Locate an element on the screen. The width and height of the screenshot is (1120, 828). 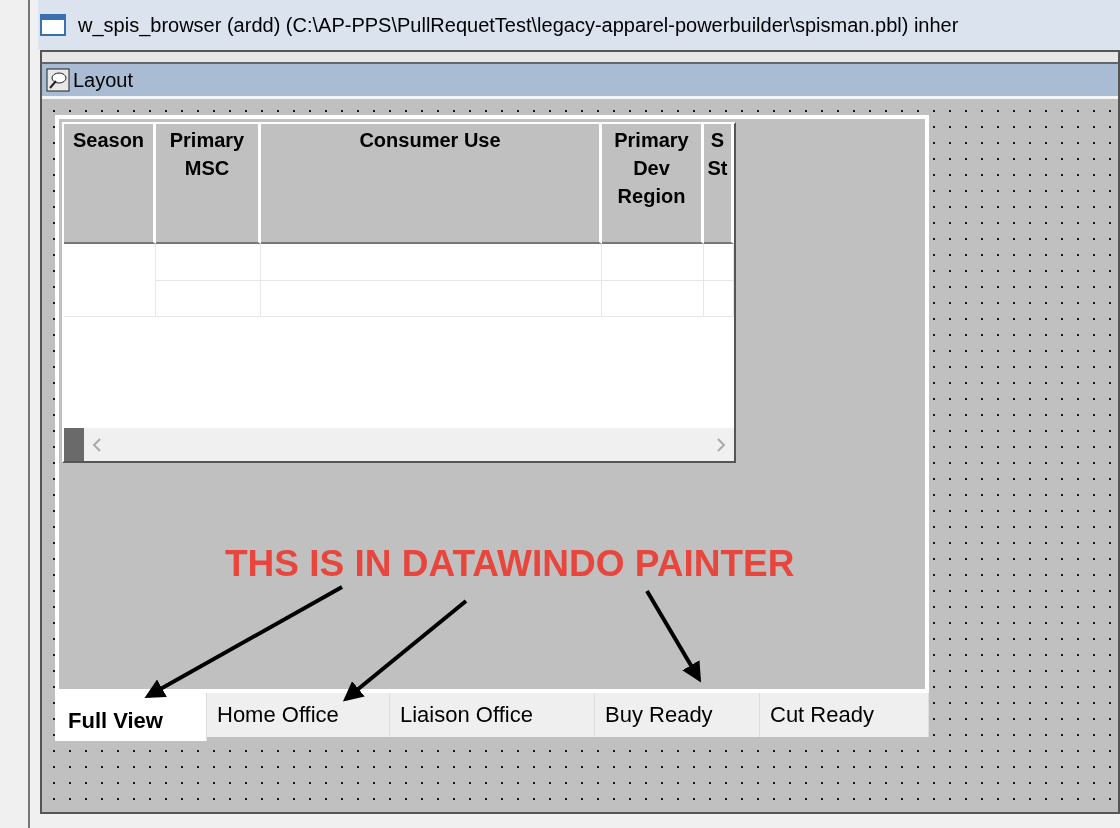
column-header: Season is located at coordinates (110, 184).